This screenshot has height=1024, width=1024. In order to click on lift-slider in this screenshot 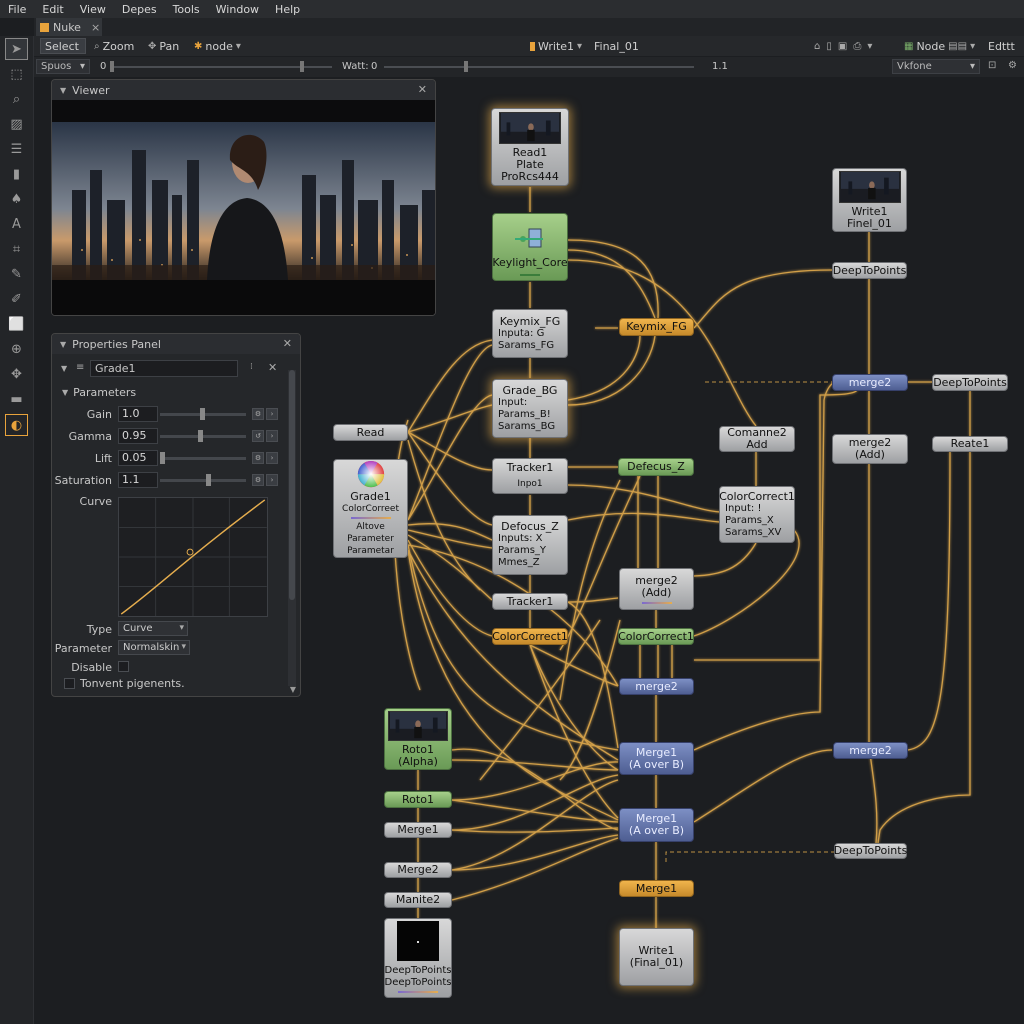, I will do `click(203, 458)`.